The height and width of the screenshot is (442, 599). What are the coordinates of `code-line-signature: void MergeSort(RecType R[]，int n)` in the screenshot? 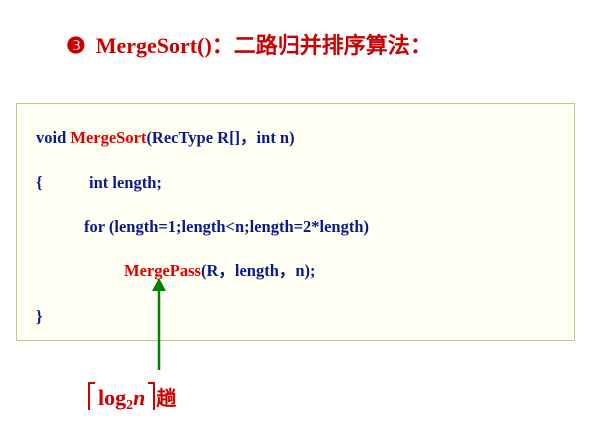 It's located at (165, 138).